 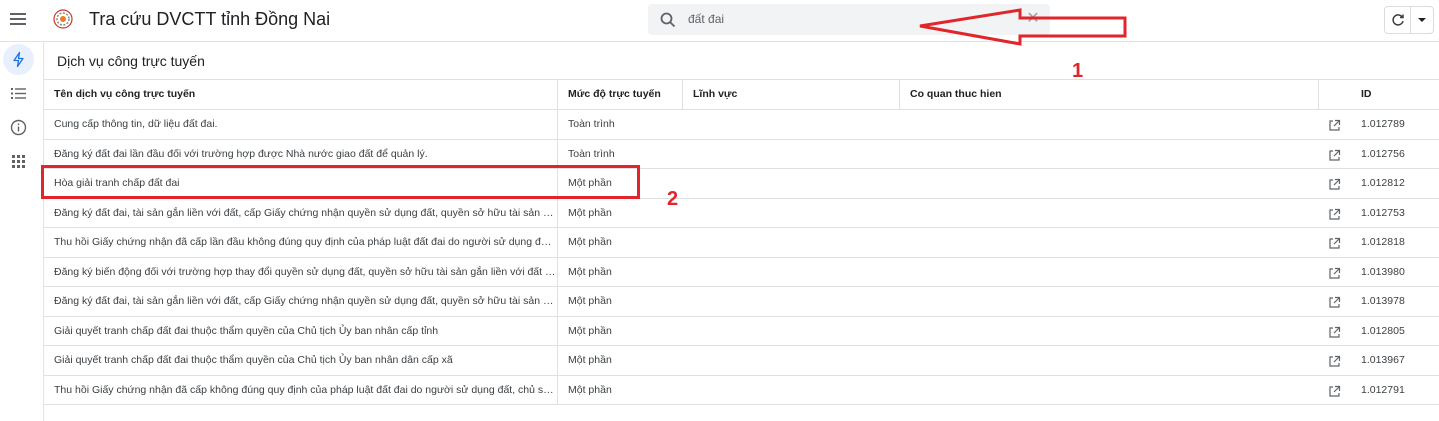 I want to click on id-cell: 1.013967, so click(x=1383, y=360).